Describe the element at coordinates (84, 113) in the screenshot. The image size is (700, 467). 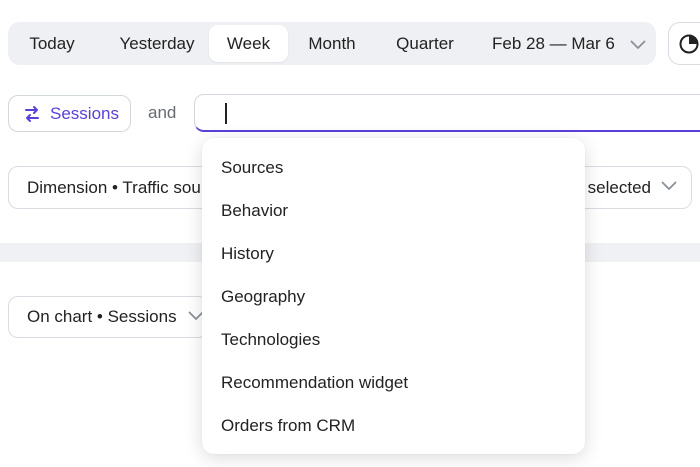
I see `sessions-chip-label: Sessions` at that location.